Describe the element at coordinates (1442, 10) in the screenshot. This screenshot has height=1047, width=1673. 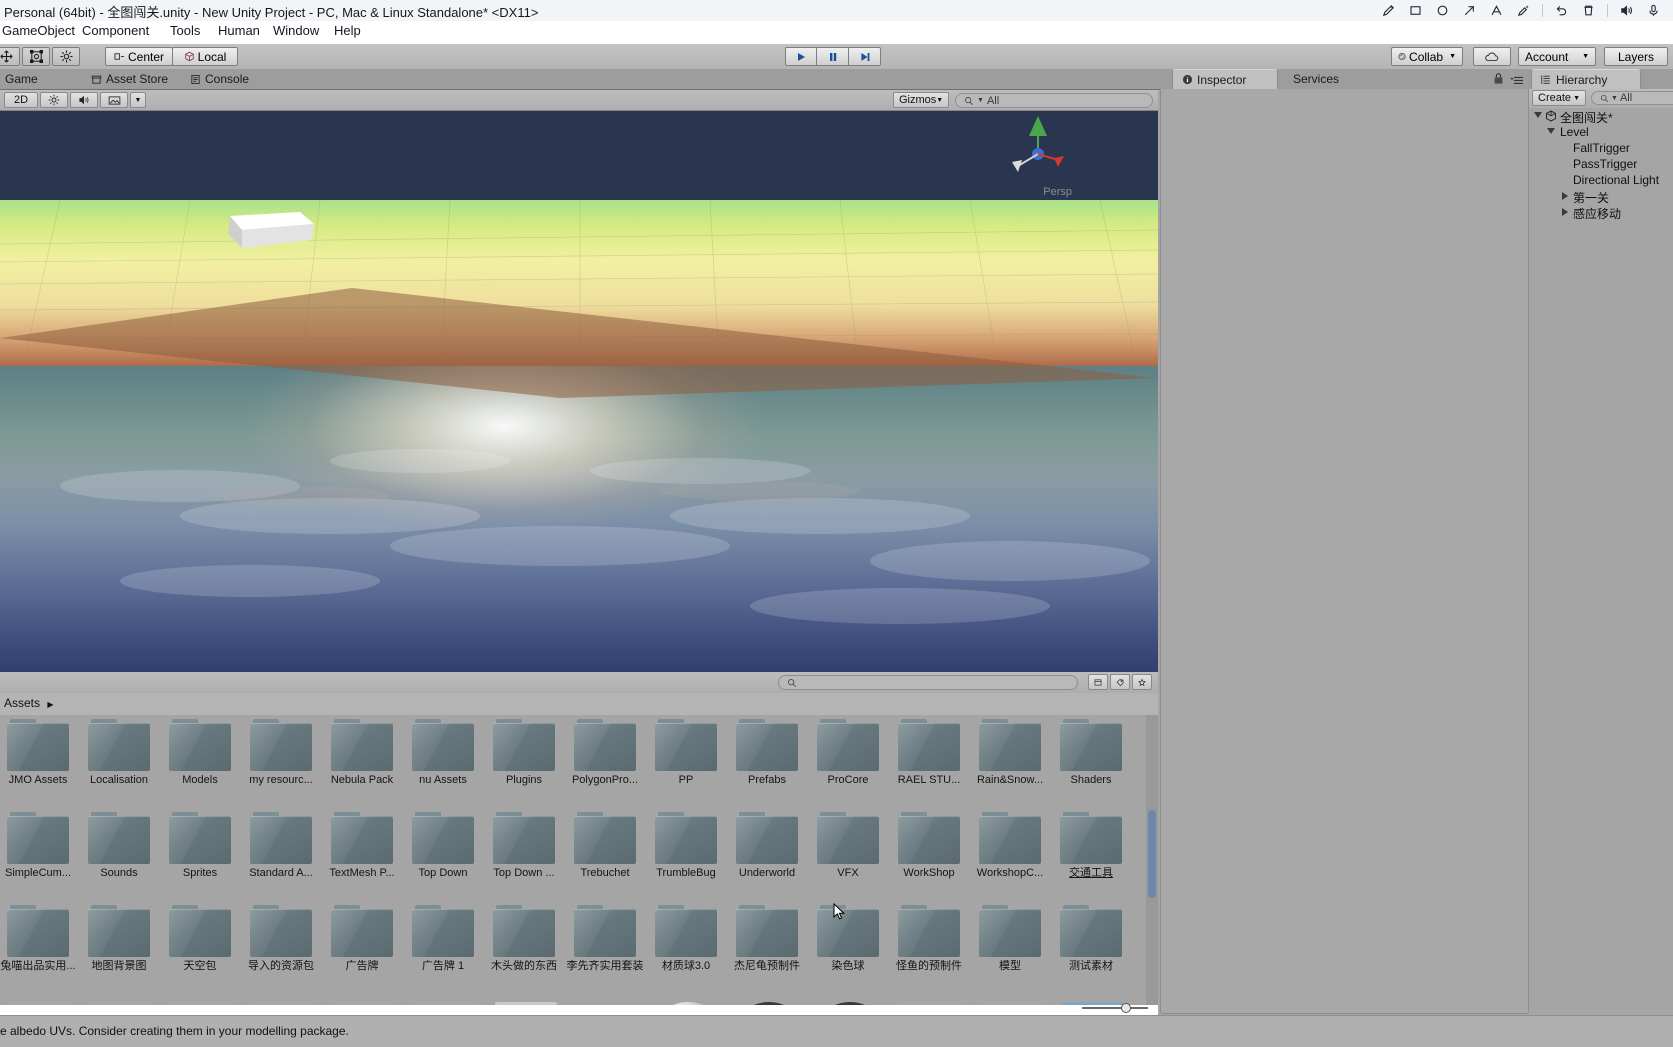
I see `ellipse-icon` at that location.